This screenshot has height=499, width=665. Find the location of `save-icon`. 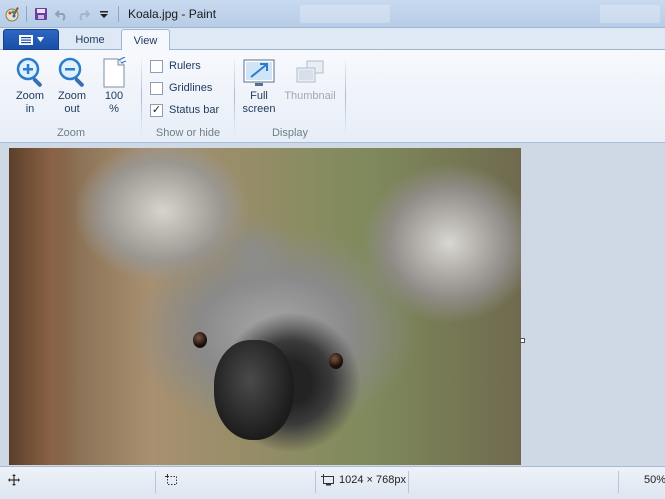

save-icon is located at coordinates (41, 14).